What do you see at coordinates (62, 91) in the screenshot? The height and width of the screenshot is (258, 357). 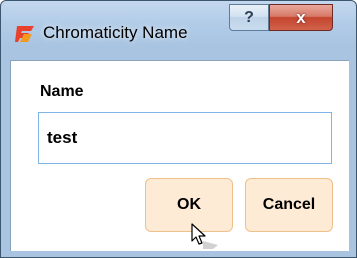 I see `name-label: Name` at bounding box center [62, 91].